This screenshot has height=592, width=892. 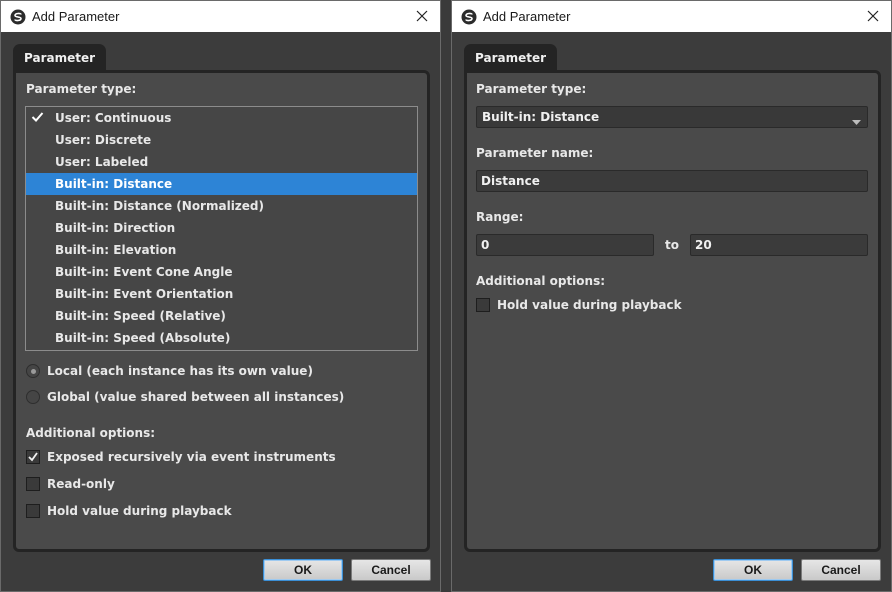 I want to click on dropdown-item: Built-in: Elevation, so click(x=221, y=250).